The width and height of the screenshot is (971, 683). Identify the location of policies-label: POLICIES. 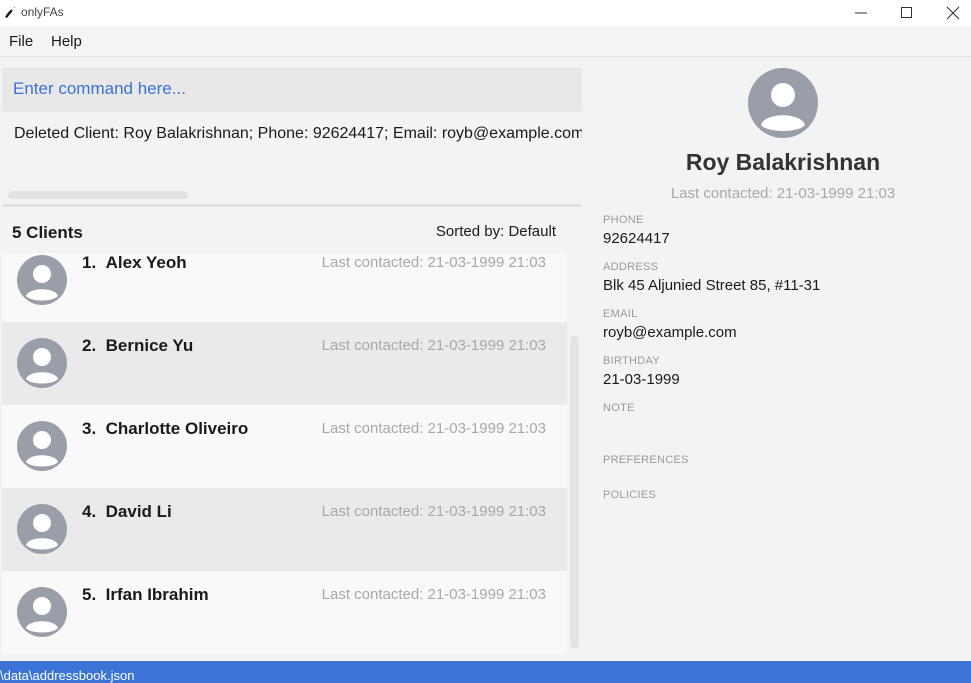
(630, 495).